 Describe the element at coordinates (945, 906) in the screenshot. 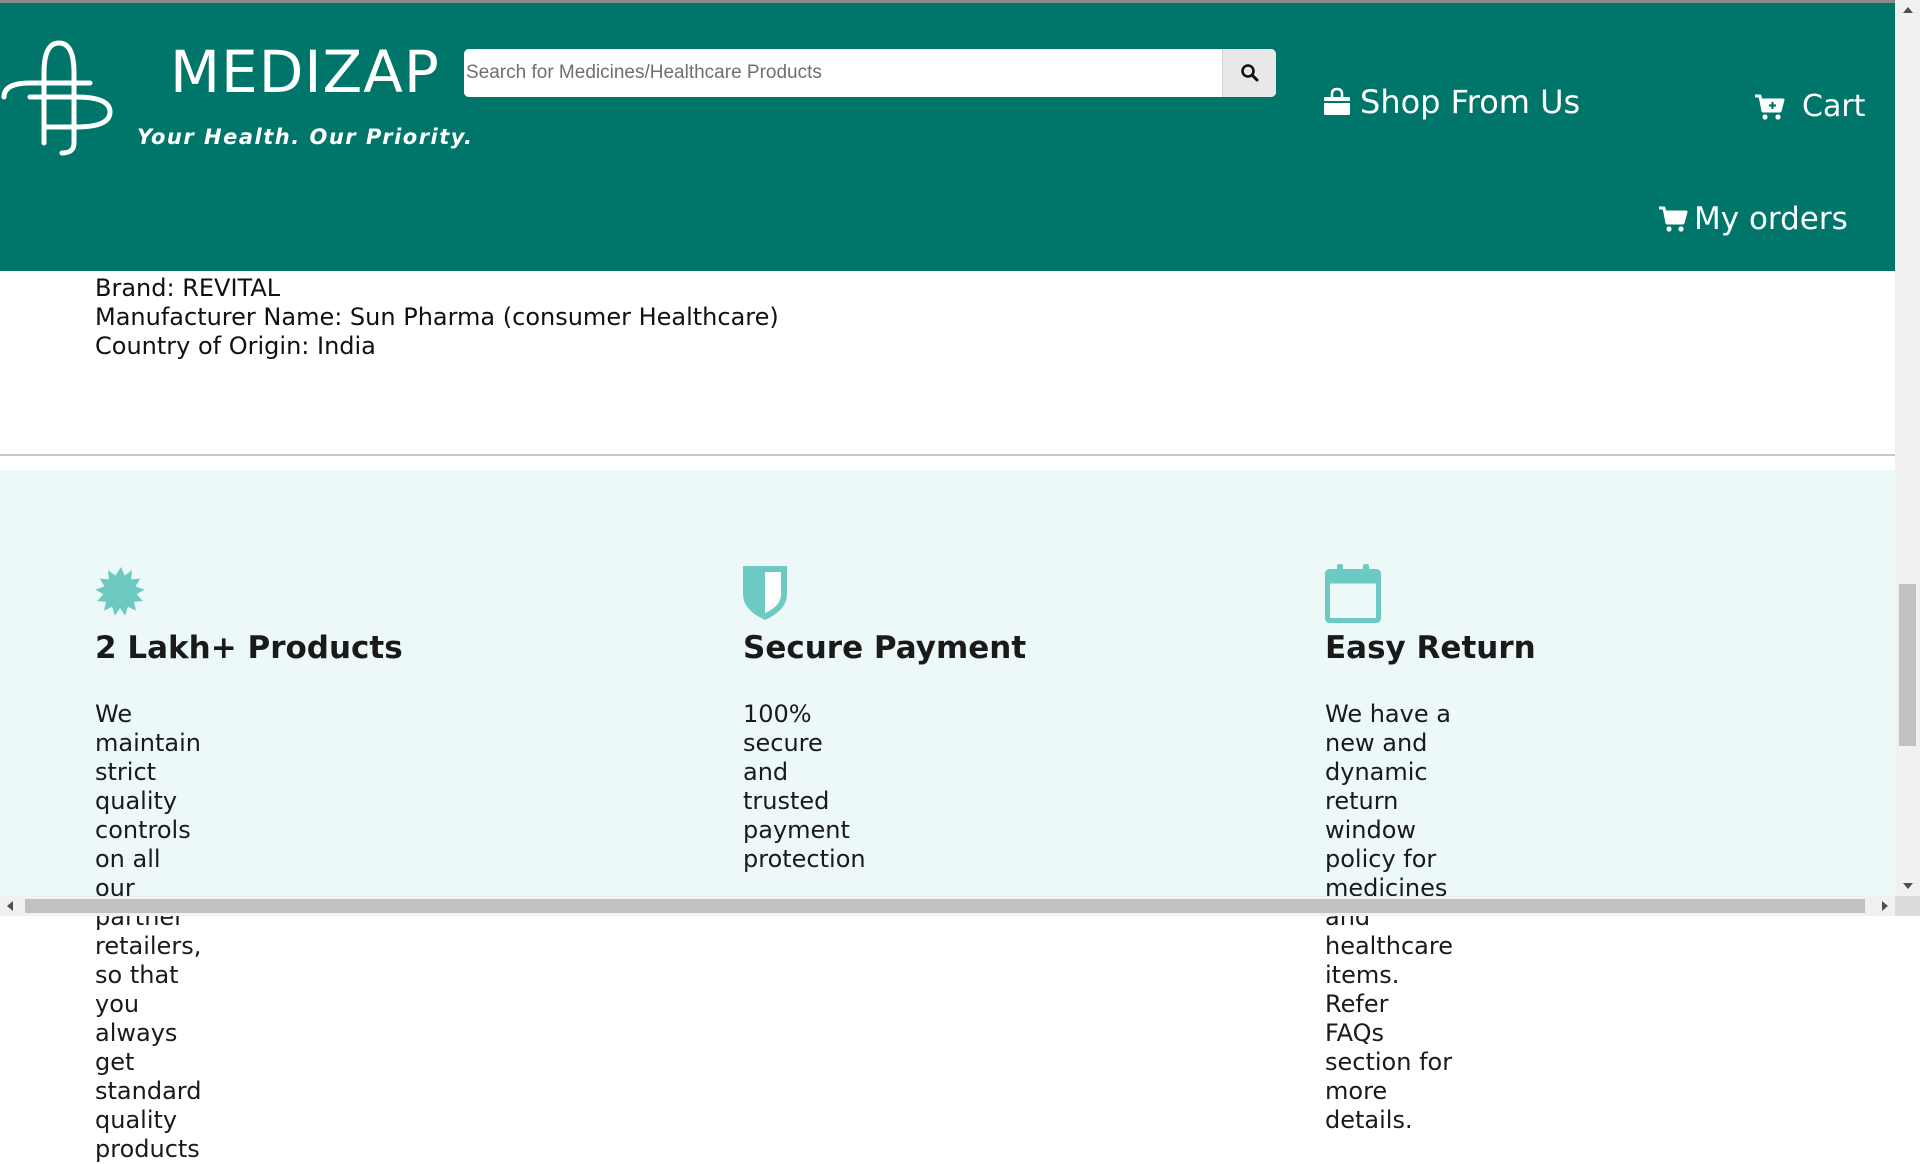

I see `horizontal-scrollbar-thumb` at that location.